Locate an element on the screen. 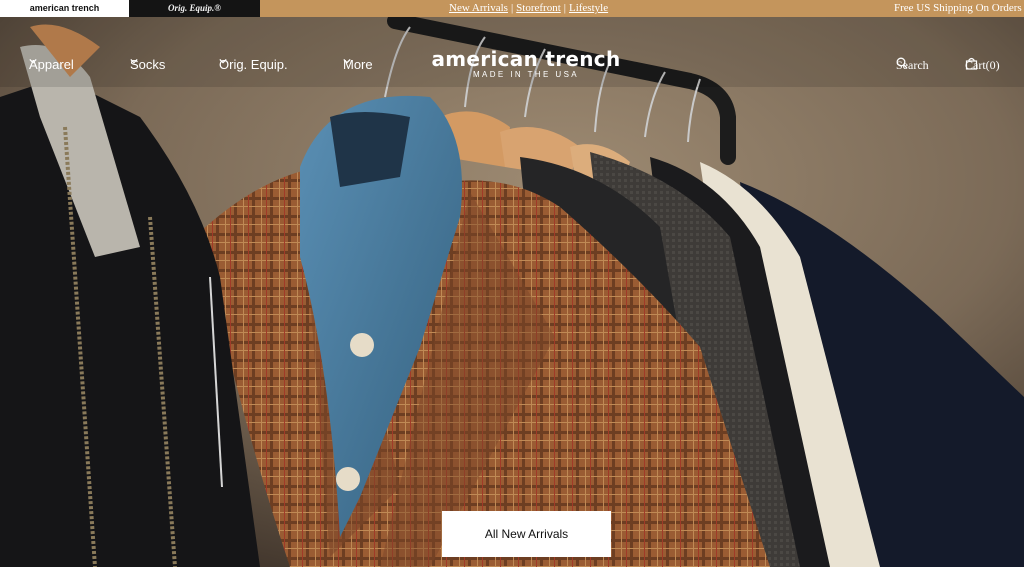  all-new-arrivals-button: All New Arrivals is located at coordinates (526, 534).